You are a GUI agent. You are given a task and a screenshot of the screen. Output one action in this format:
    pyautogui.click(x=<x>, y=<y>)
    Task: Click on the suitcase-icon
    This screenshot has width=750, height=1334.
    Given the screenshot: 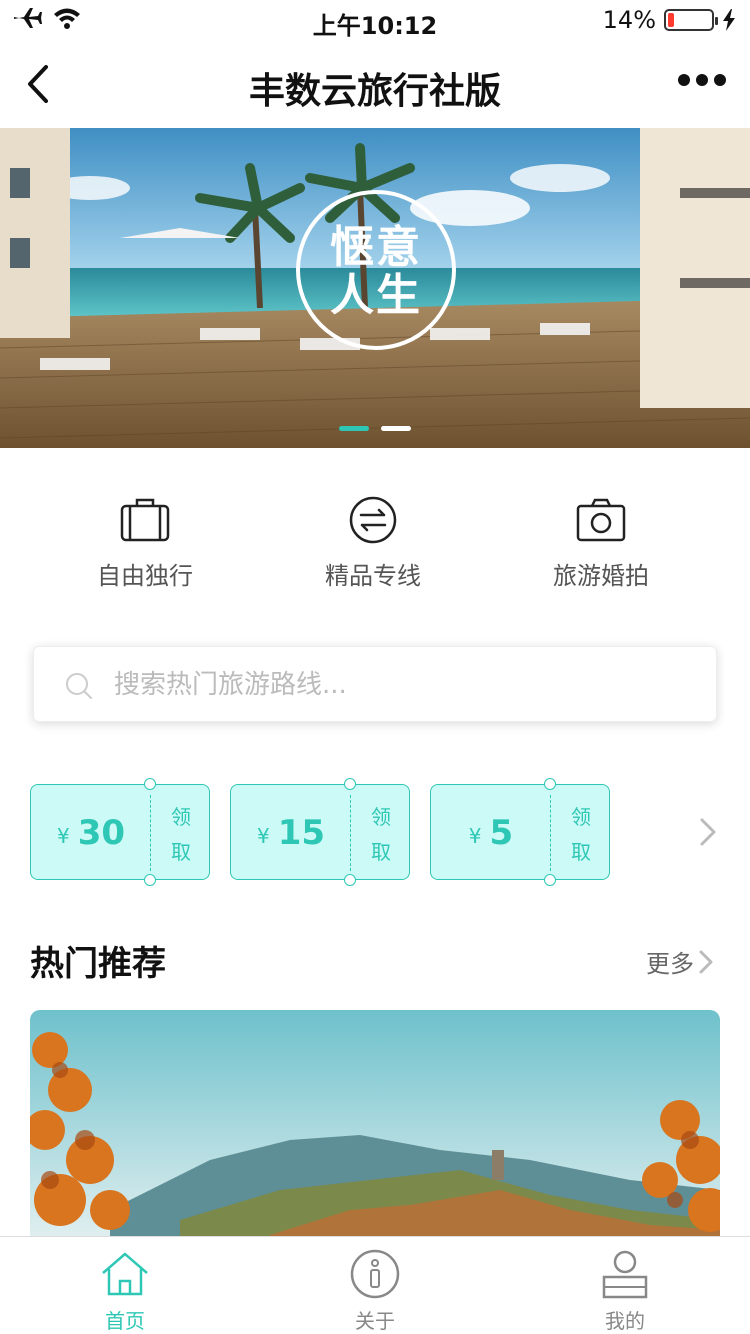 What is the action you would take?
    pyautogui.click(x=145, y=520)
    